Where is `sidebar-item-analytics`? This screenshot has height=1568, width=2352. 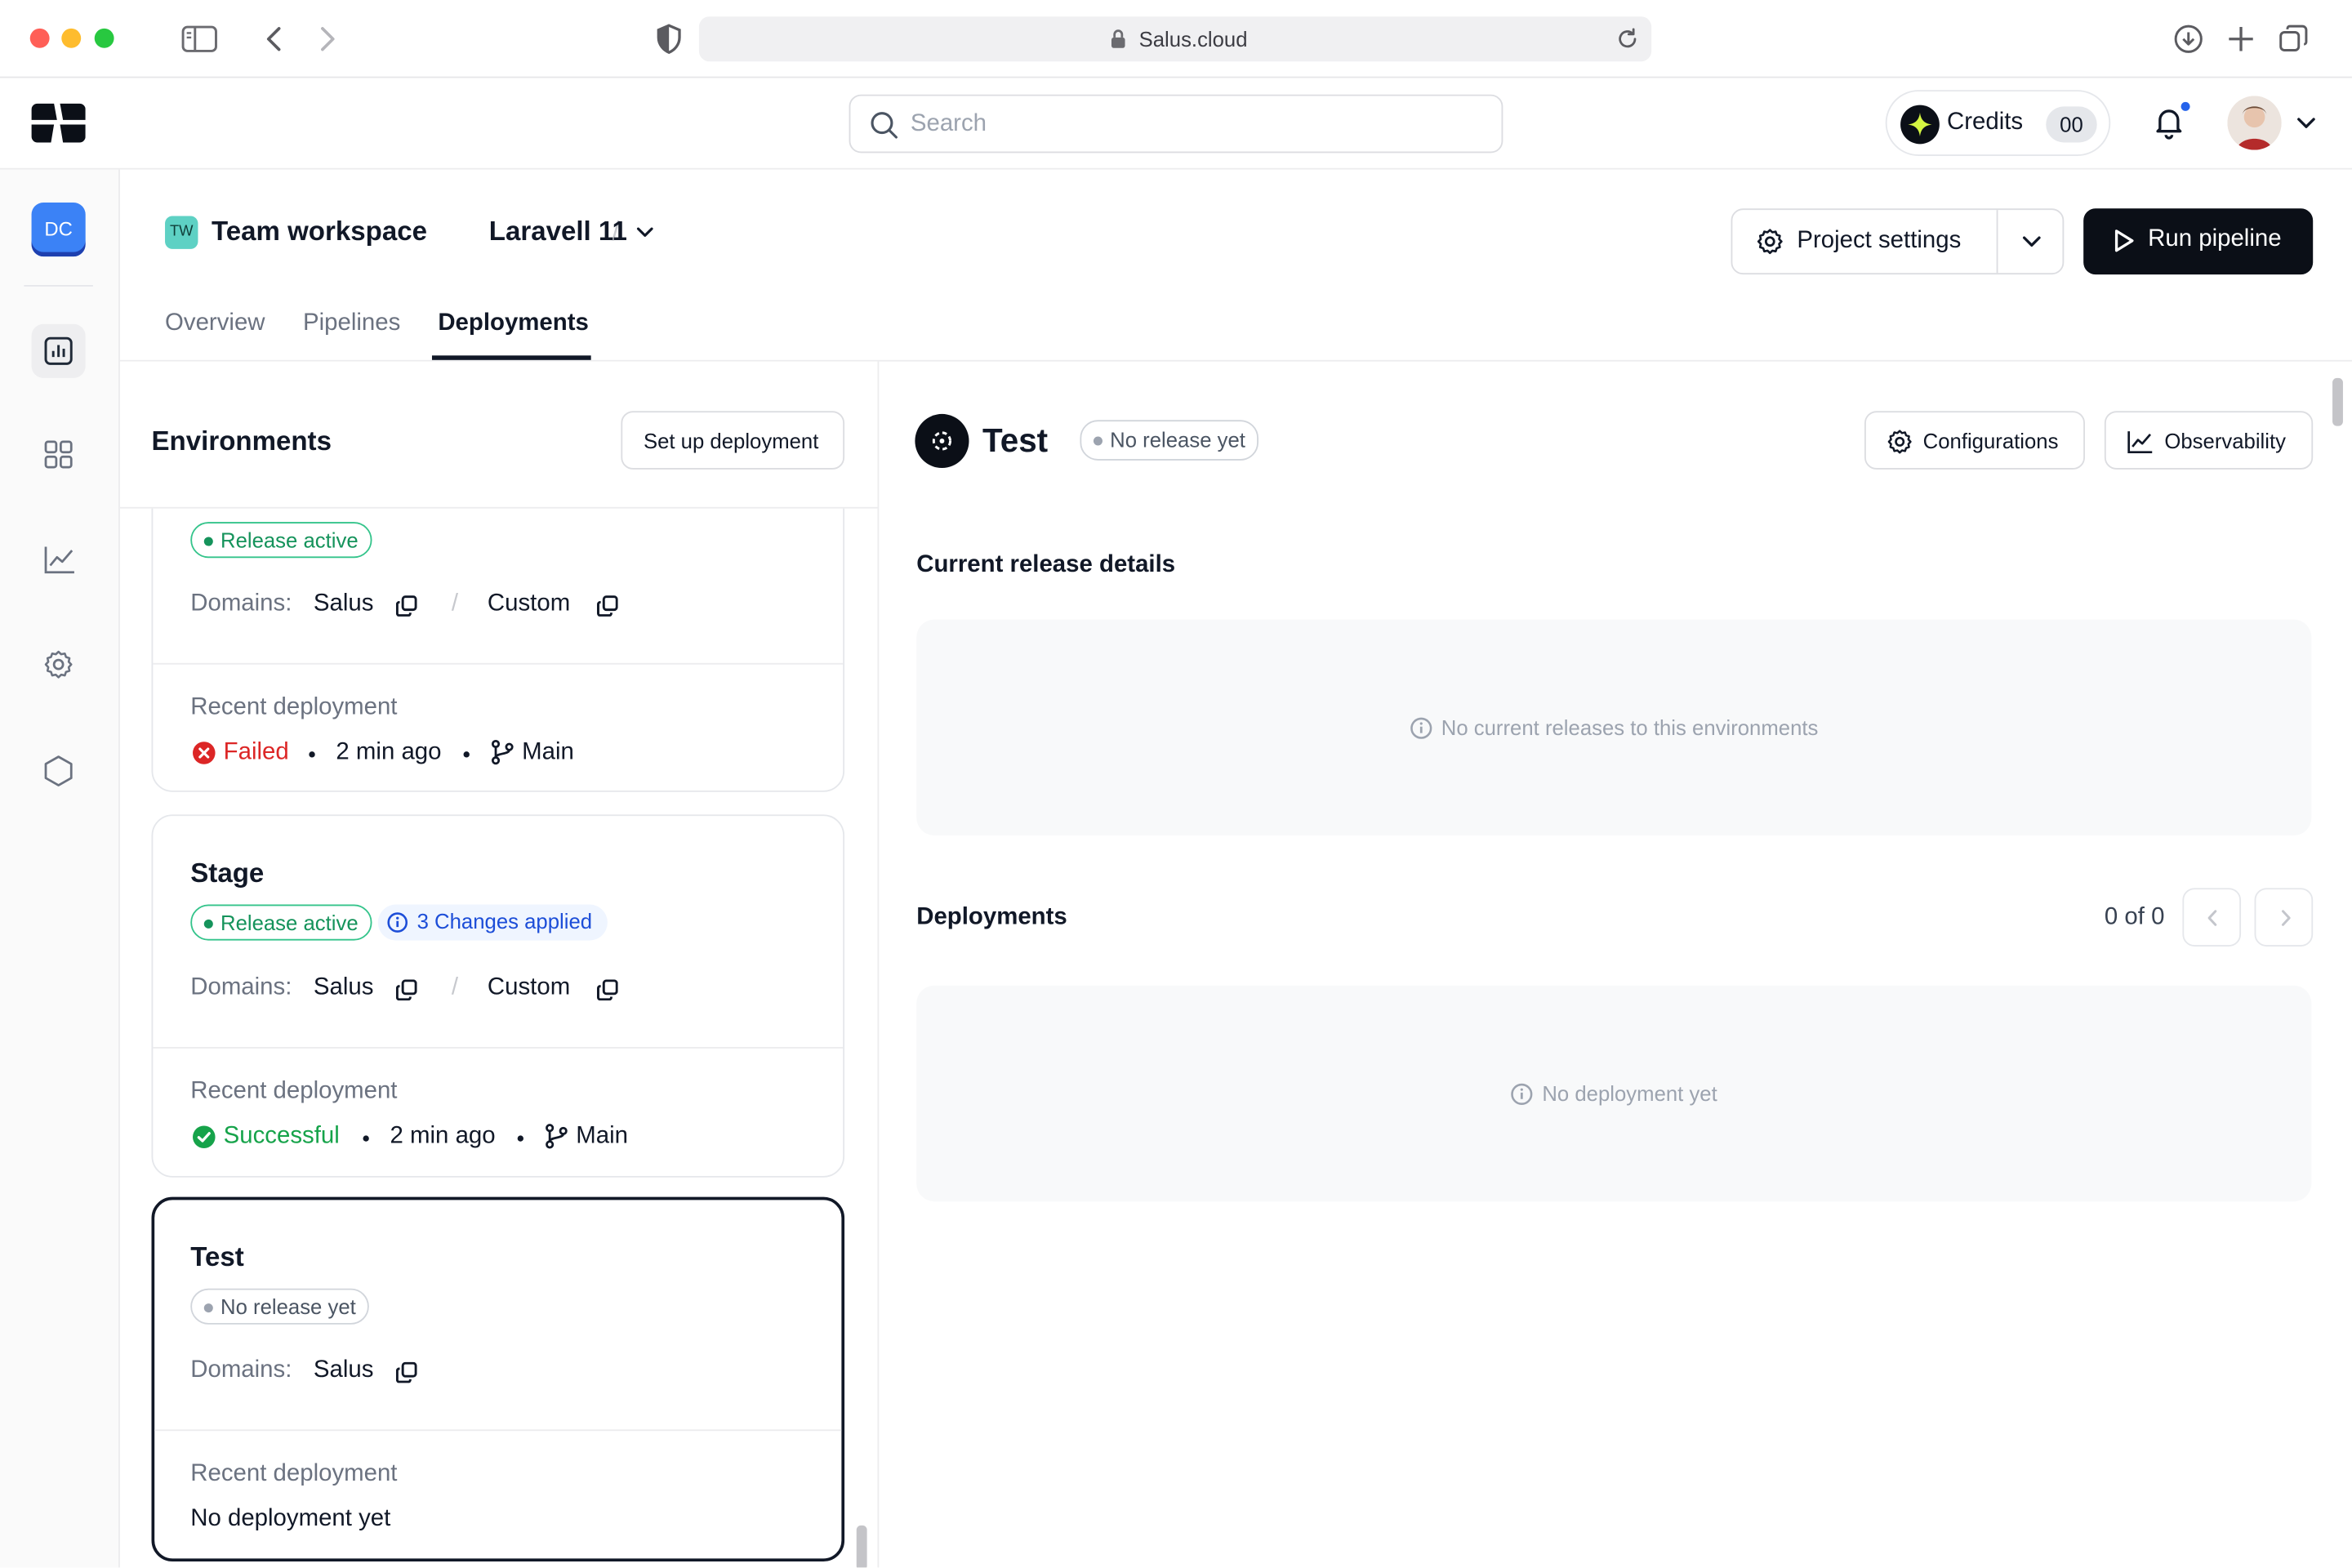
sidebar-item-analytics is located at coordinates (59, 559).